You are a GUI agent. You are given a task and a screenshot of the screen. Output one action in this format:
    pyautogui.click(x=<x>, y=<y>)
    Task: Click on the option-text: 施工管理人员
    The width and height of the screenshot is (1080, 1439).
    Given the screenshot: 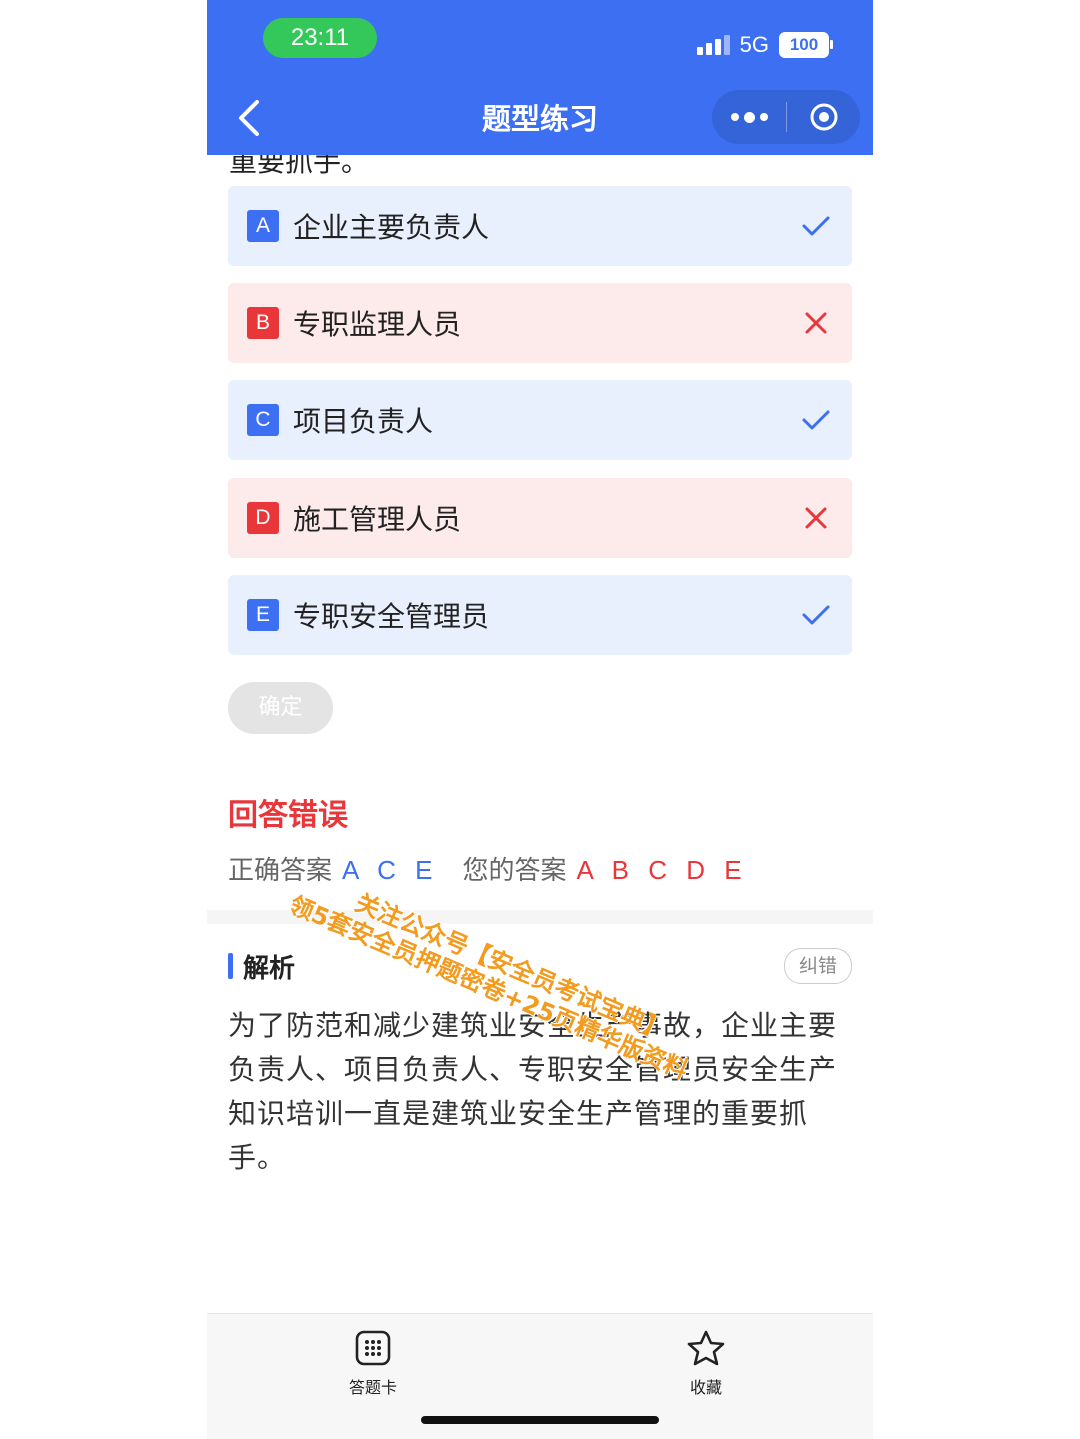 What is the action you would take?
    pyautogui.click(x=377, y=519)
    